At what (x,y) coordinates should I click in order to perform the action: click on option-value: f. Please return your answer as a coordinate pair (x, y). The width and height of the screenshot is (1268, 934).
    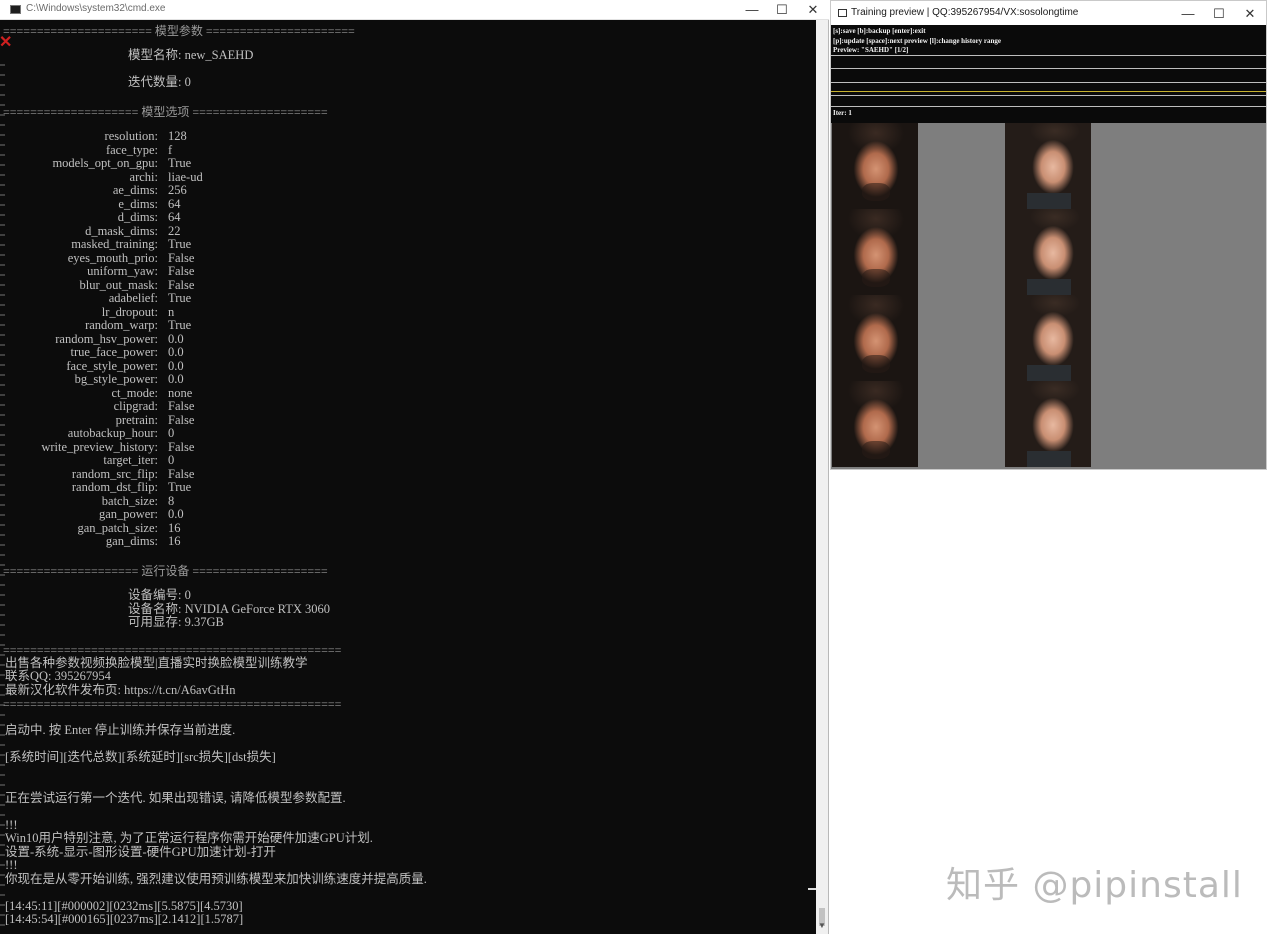
    Looking at the image, I should click on (170, 149).